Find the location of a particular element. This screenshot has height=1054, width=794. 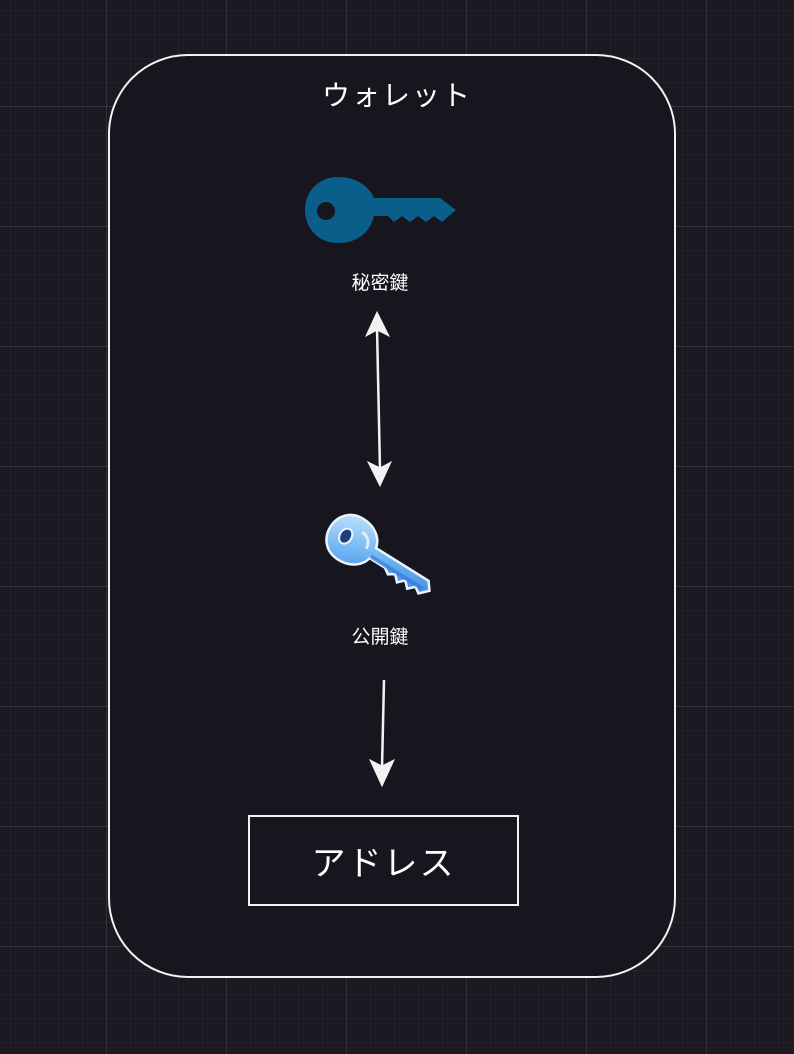

address-node: アドレス is located at coordinates (383, 860).